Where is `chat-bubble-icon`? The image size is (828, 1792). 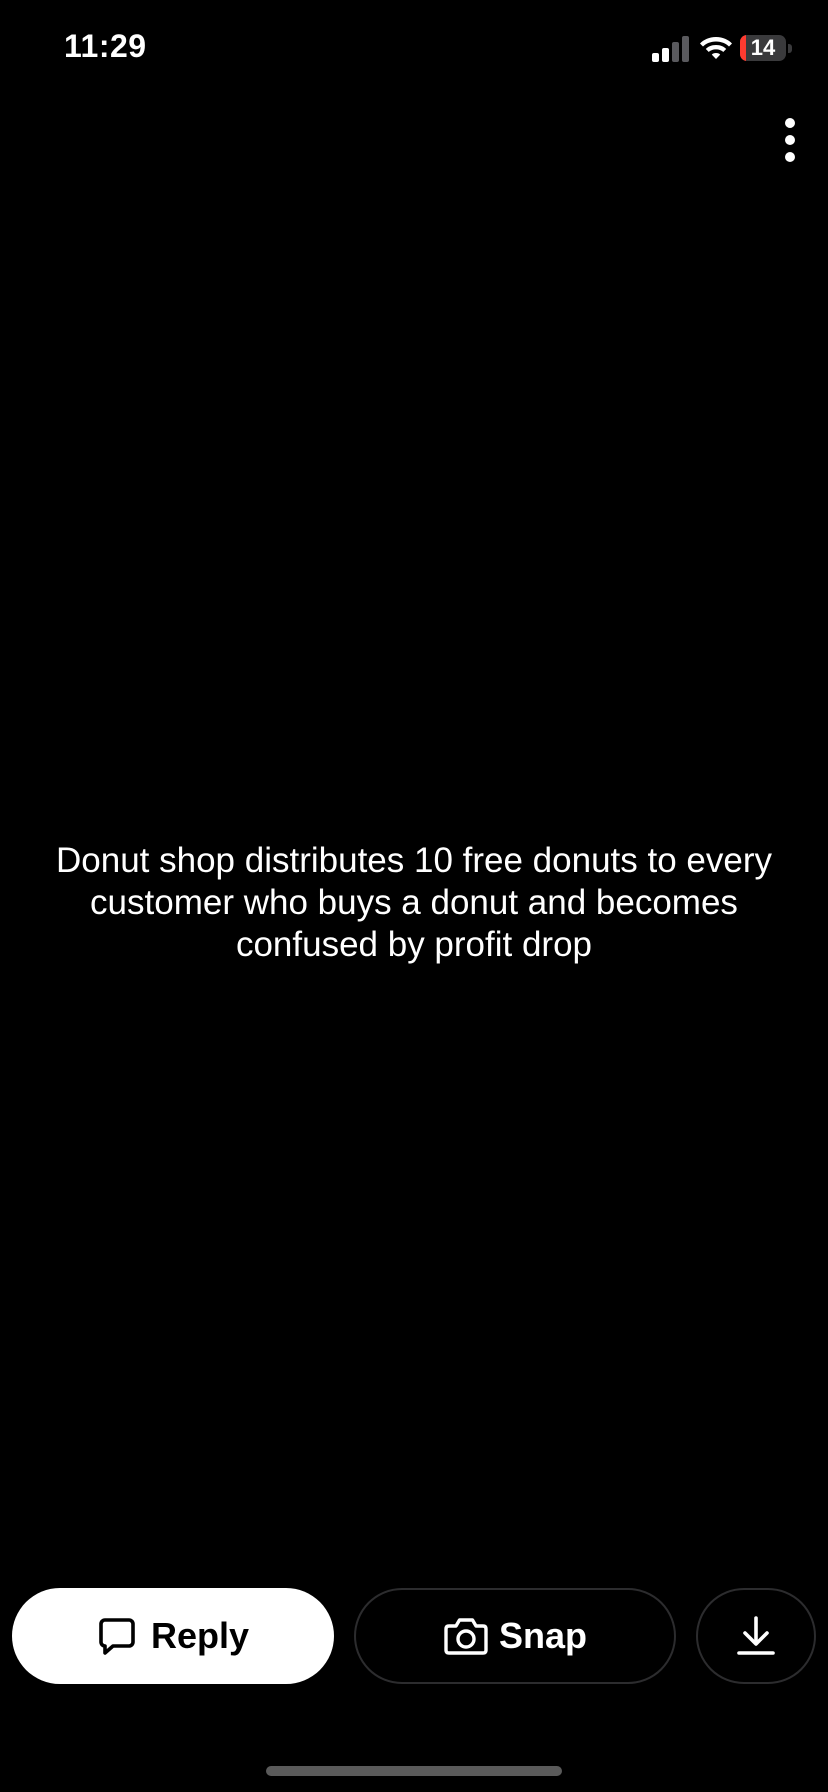 chat-bubble-icon is located at coordinates (117, 1636).